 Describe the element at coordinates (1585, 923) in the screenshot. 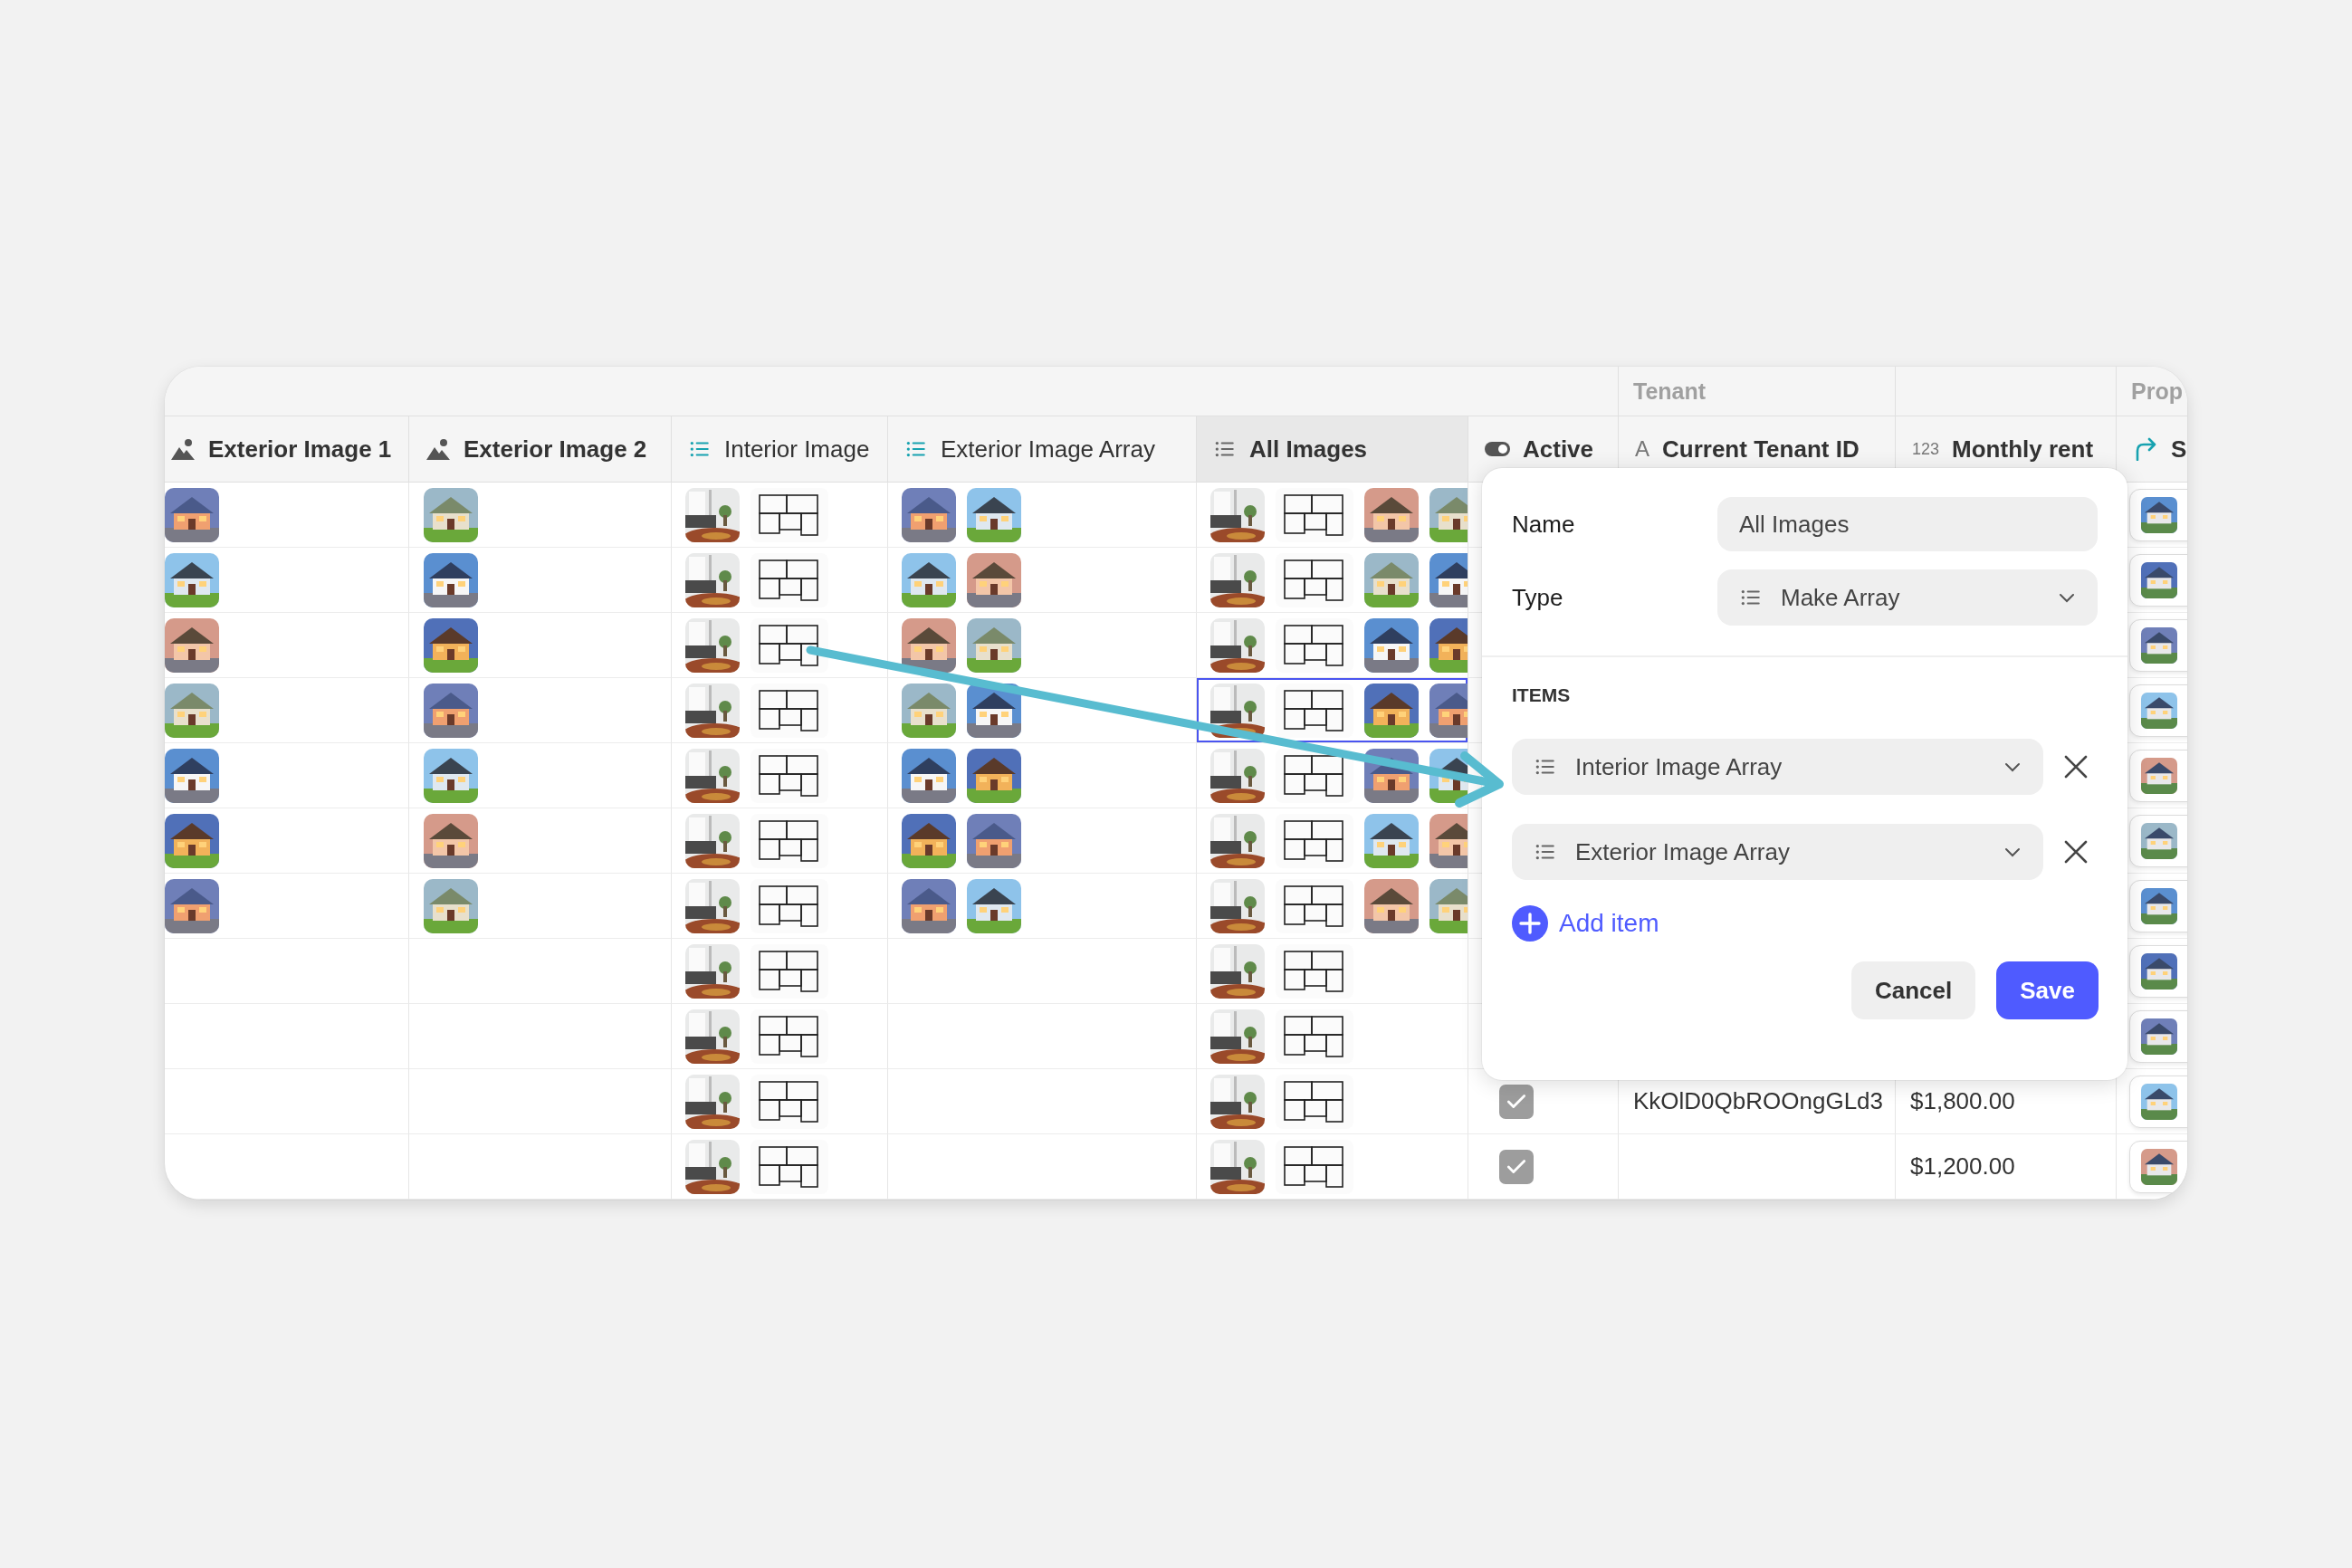

I see `add-item-button: Add item` at that location.